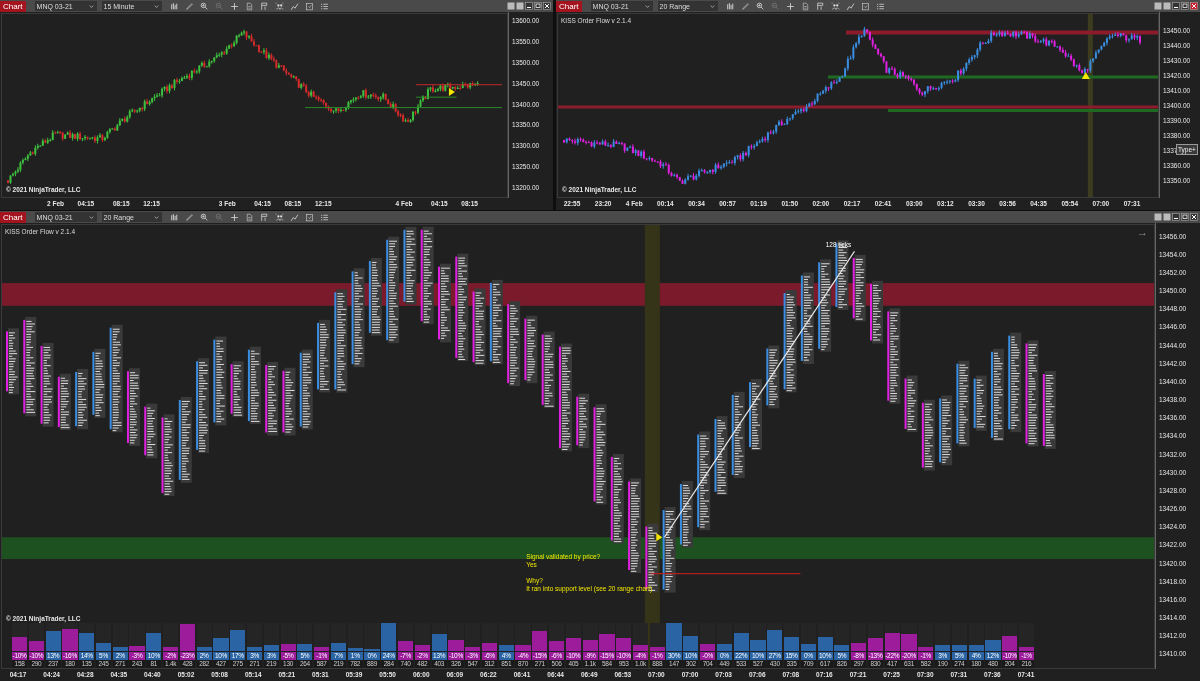  I want to click on arrow-icon: →, so click(1142, 232).